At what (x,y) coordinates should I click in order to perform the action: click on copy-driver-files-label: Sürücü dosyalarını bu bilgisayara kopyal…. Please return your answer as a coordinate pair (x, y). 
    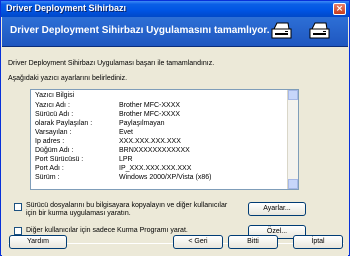
    Looking at the image, I should click on (127, 209).